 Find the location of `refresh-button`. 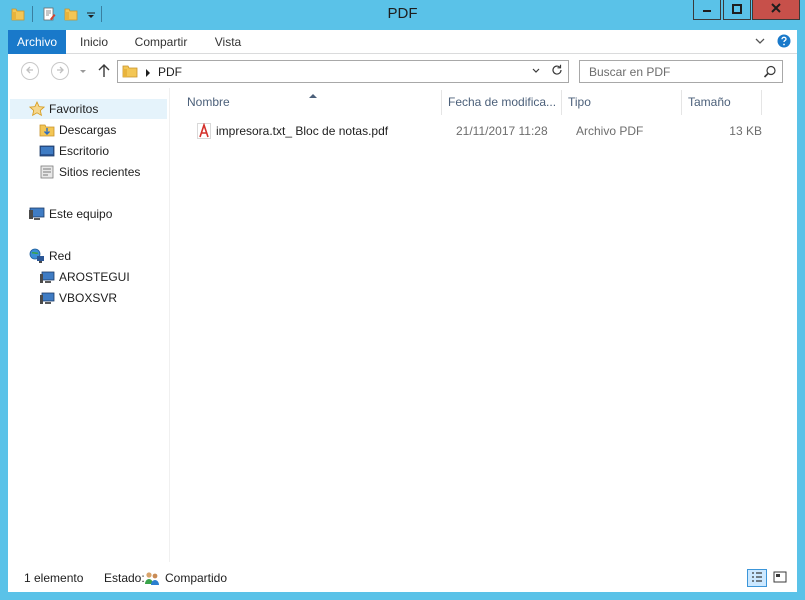

refresh-button is located at coordinates (556, 71).